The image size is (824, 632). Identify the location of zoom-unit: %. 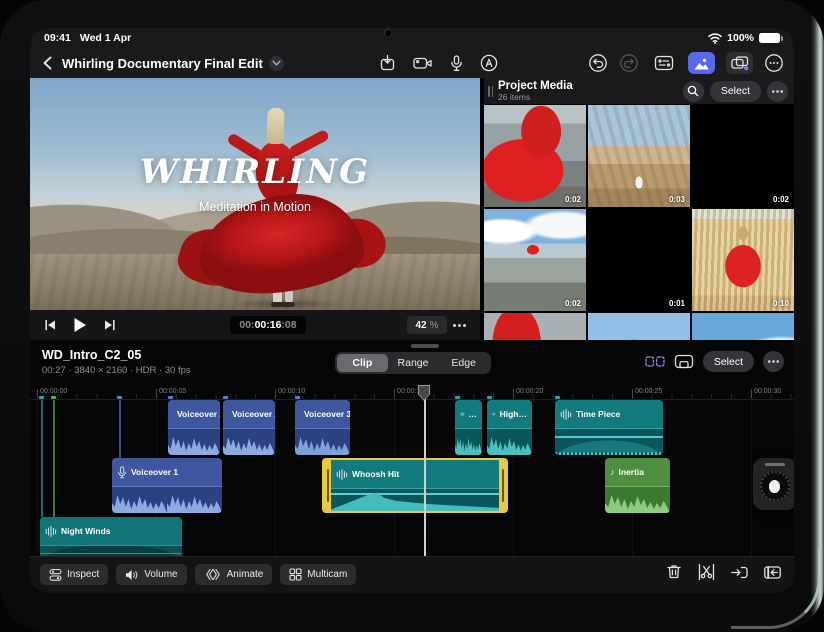
(434, 325).